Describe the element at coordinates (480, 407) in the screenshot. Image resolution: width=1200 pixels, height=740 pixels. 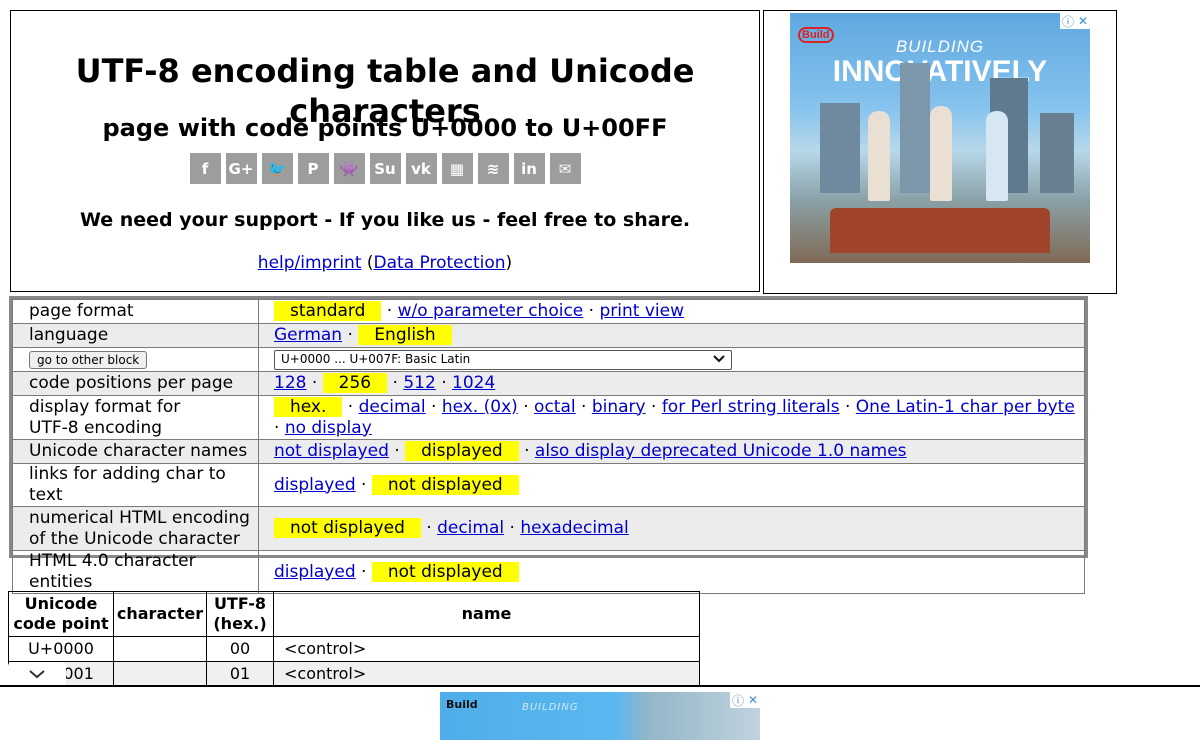
I see `option-link: hex. (0x)` at that location.